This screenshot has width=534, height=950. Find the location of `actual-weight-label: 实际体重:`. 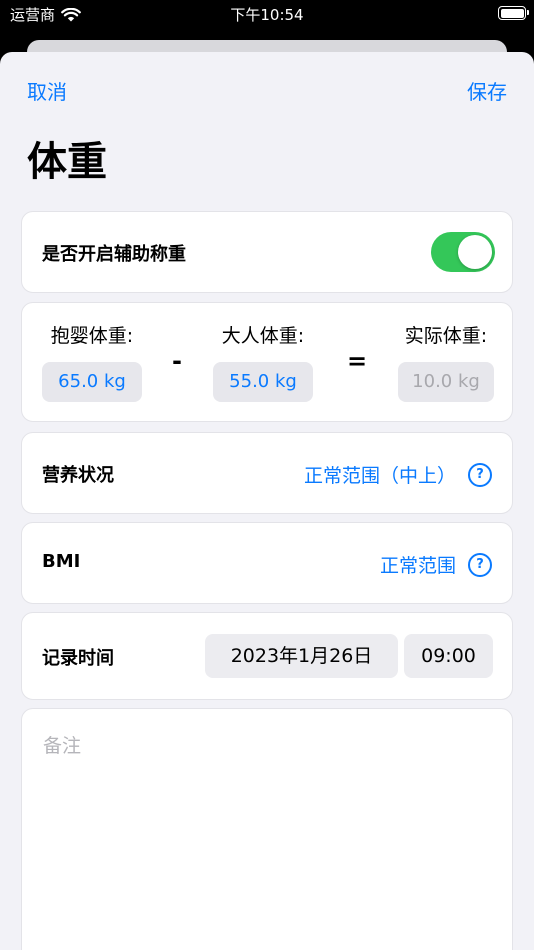

actual-weight-label: 实际体重: is located at coordinates (446, 336).